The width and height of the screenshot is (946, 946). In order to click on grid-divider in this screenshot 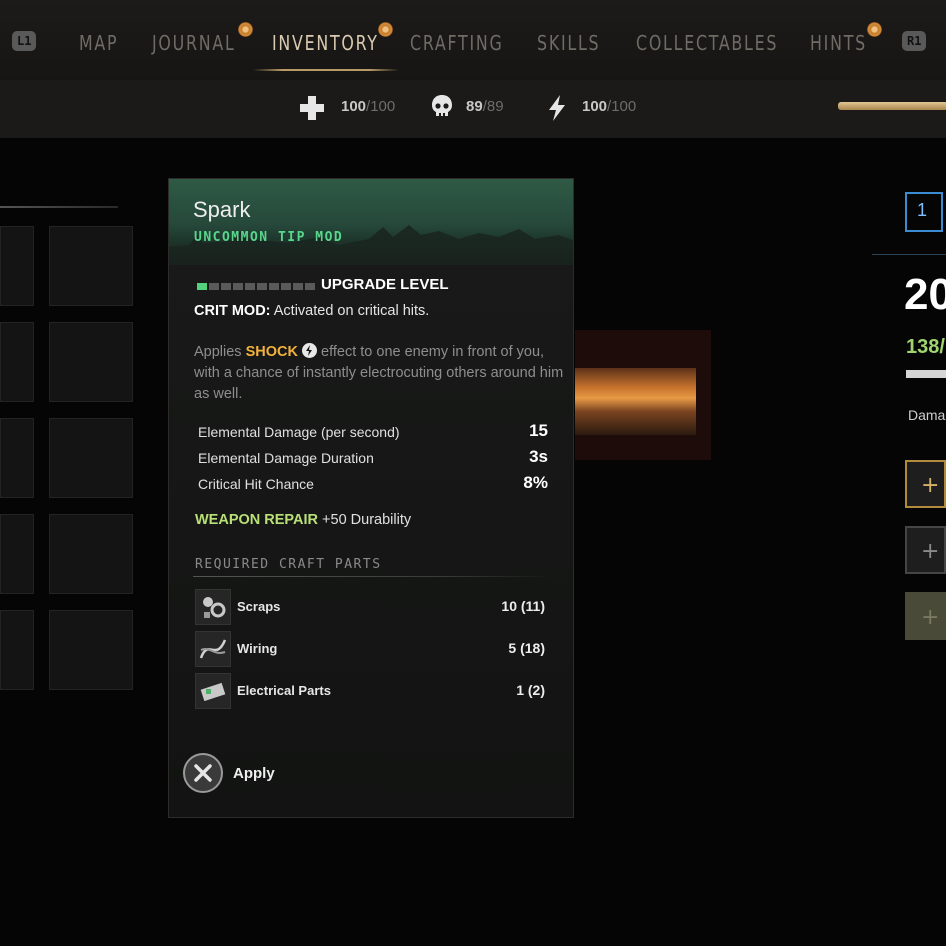, I will do `click(59, 207)`.